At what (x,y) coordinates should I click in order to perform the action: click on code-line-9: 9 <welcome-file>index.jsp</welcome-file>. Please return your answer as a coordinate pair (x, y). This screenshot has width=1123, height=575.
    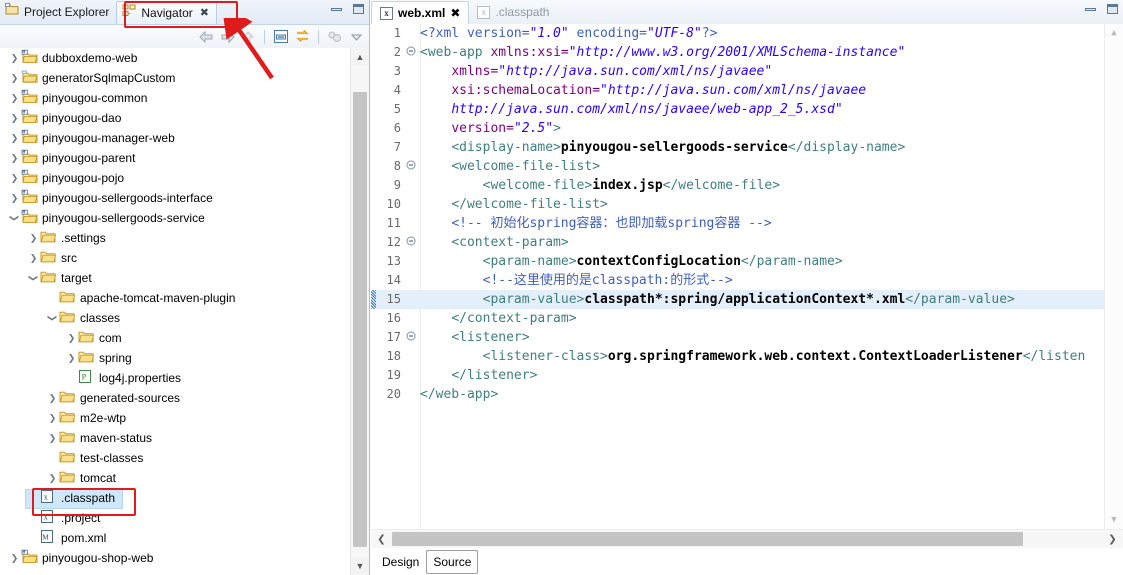
    Looking at the image, I should click on (737, 185).